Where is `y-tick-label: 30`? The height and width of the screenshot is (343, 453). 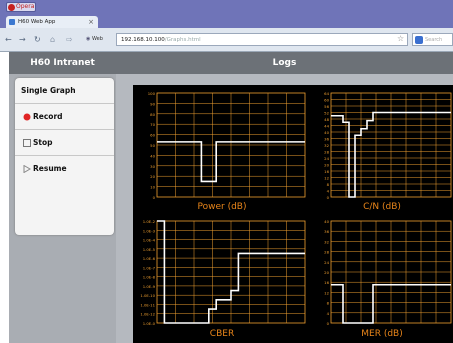 y-tick-label: 30 is located at coordinates (152, 166).